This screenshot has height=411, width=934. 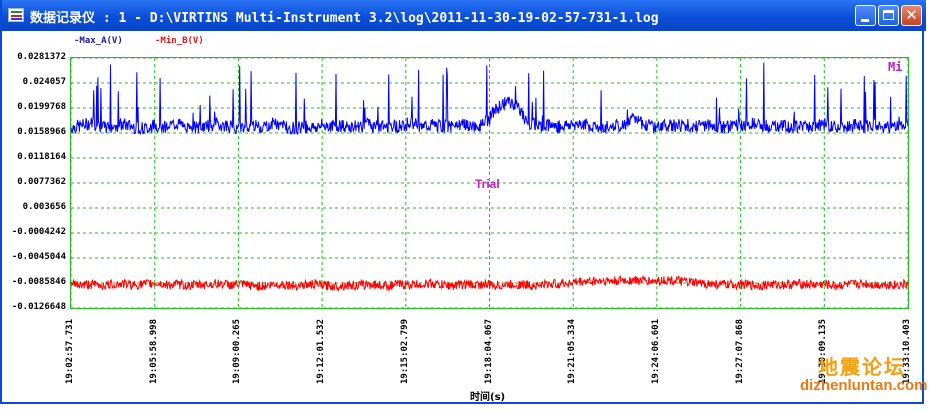 I want to click on y-tick-label: 0.0199768, so click(x=41, y=107).